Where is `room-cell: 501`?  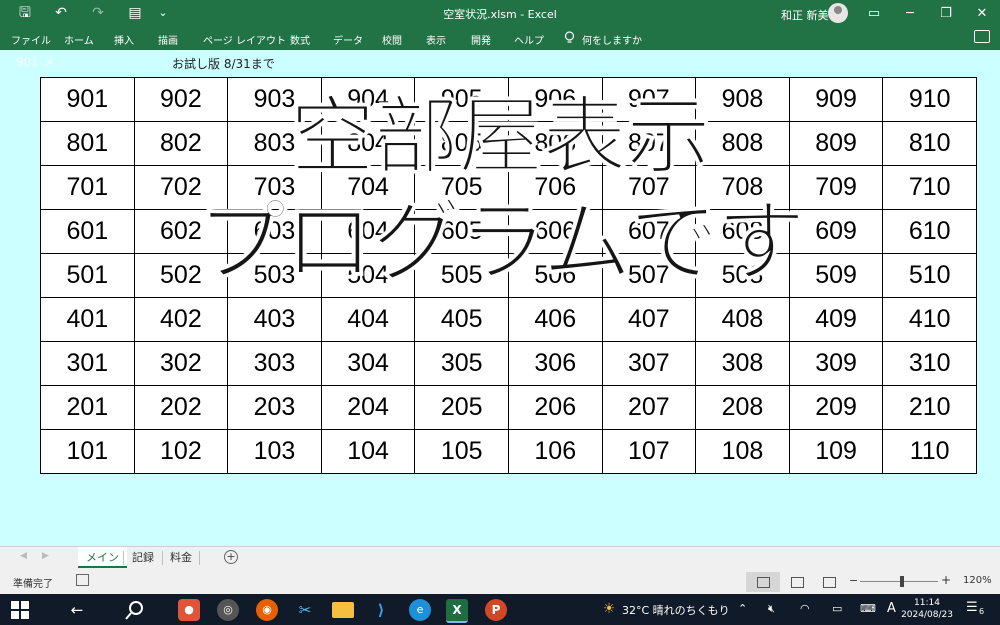
room-cell: 501 is located at coordinates (87, 275).